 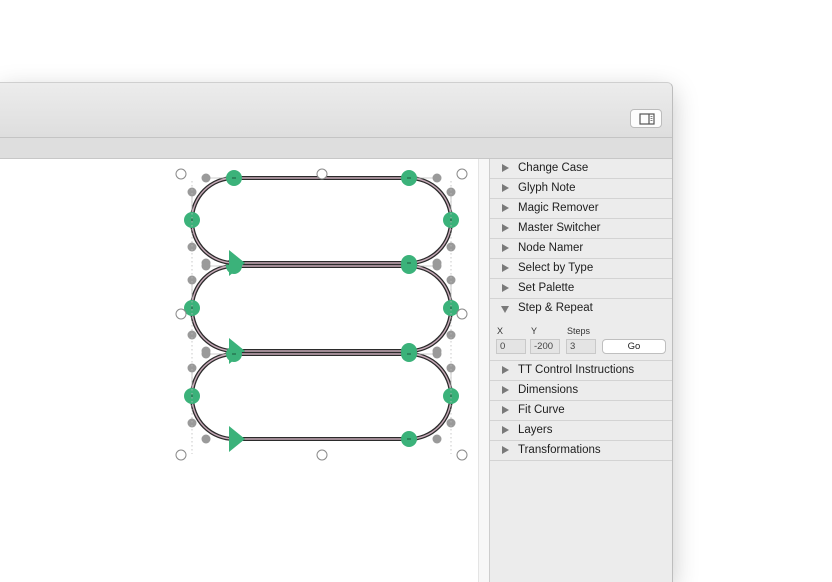 I want to click on step-repeat-body: X Y Steps 0 -200 3 Go, so click(x=581, y=339).